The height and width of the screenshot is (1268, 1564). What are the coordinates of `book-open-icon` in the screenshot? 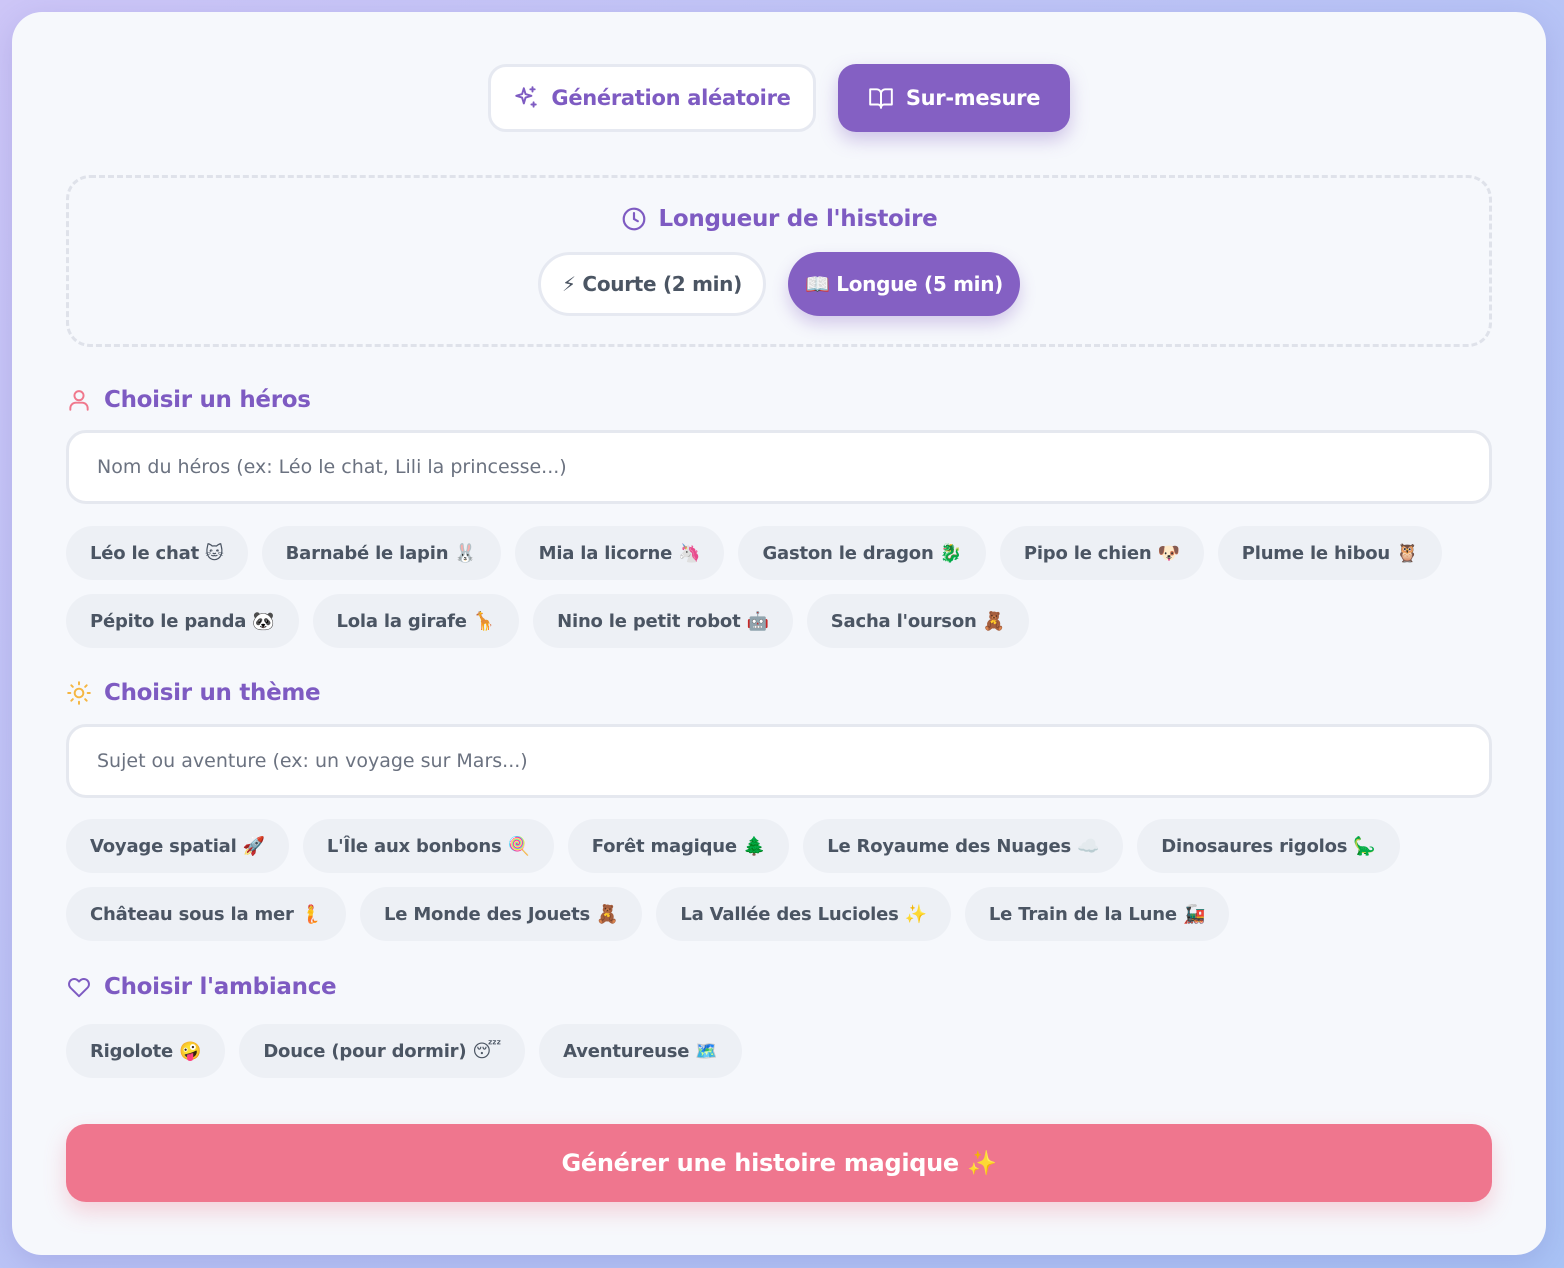 It's located at (881, 98).